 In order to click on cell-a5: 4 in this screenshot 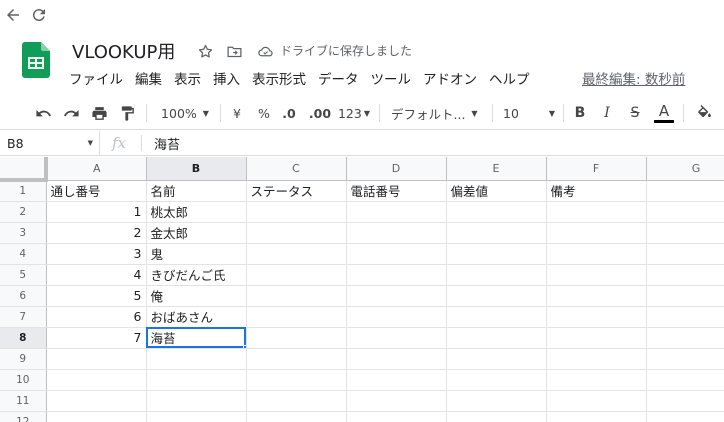, I will do `click(96, 275)`.